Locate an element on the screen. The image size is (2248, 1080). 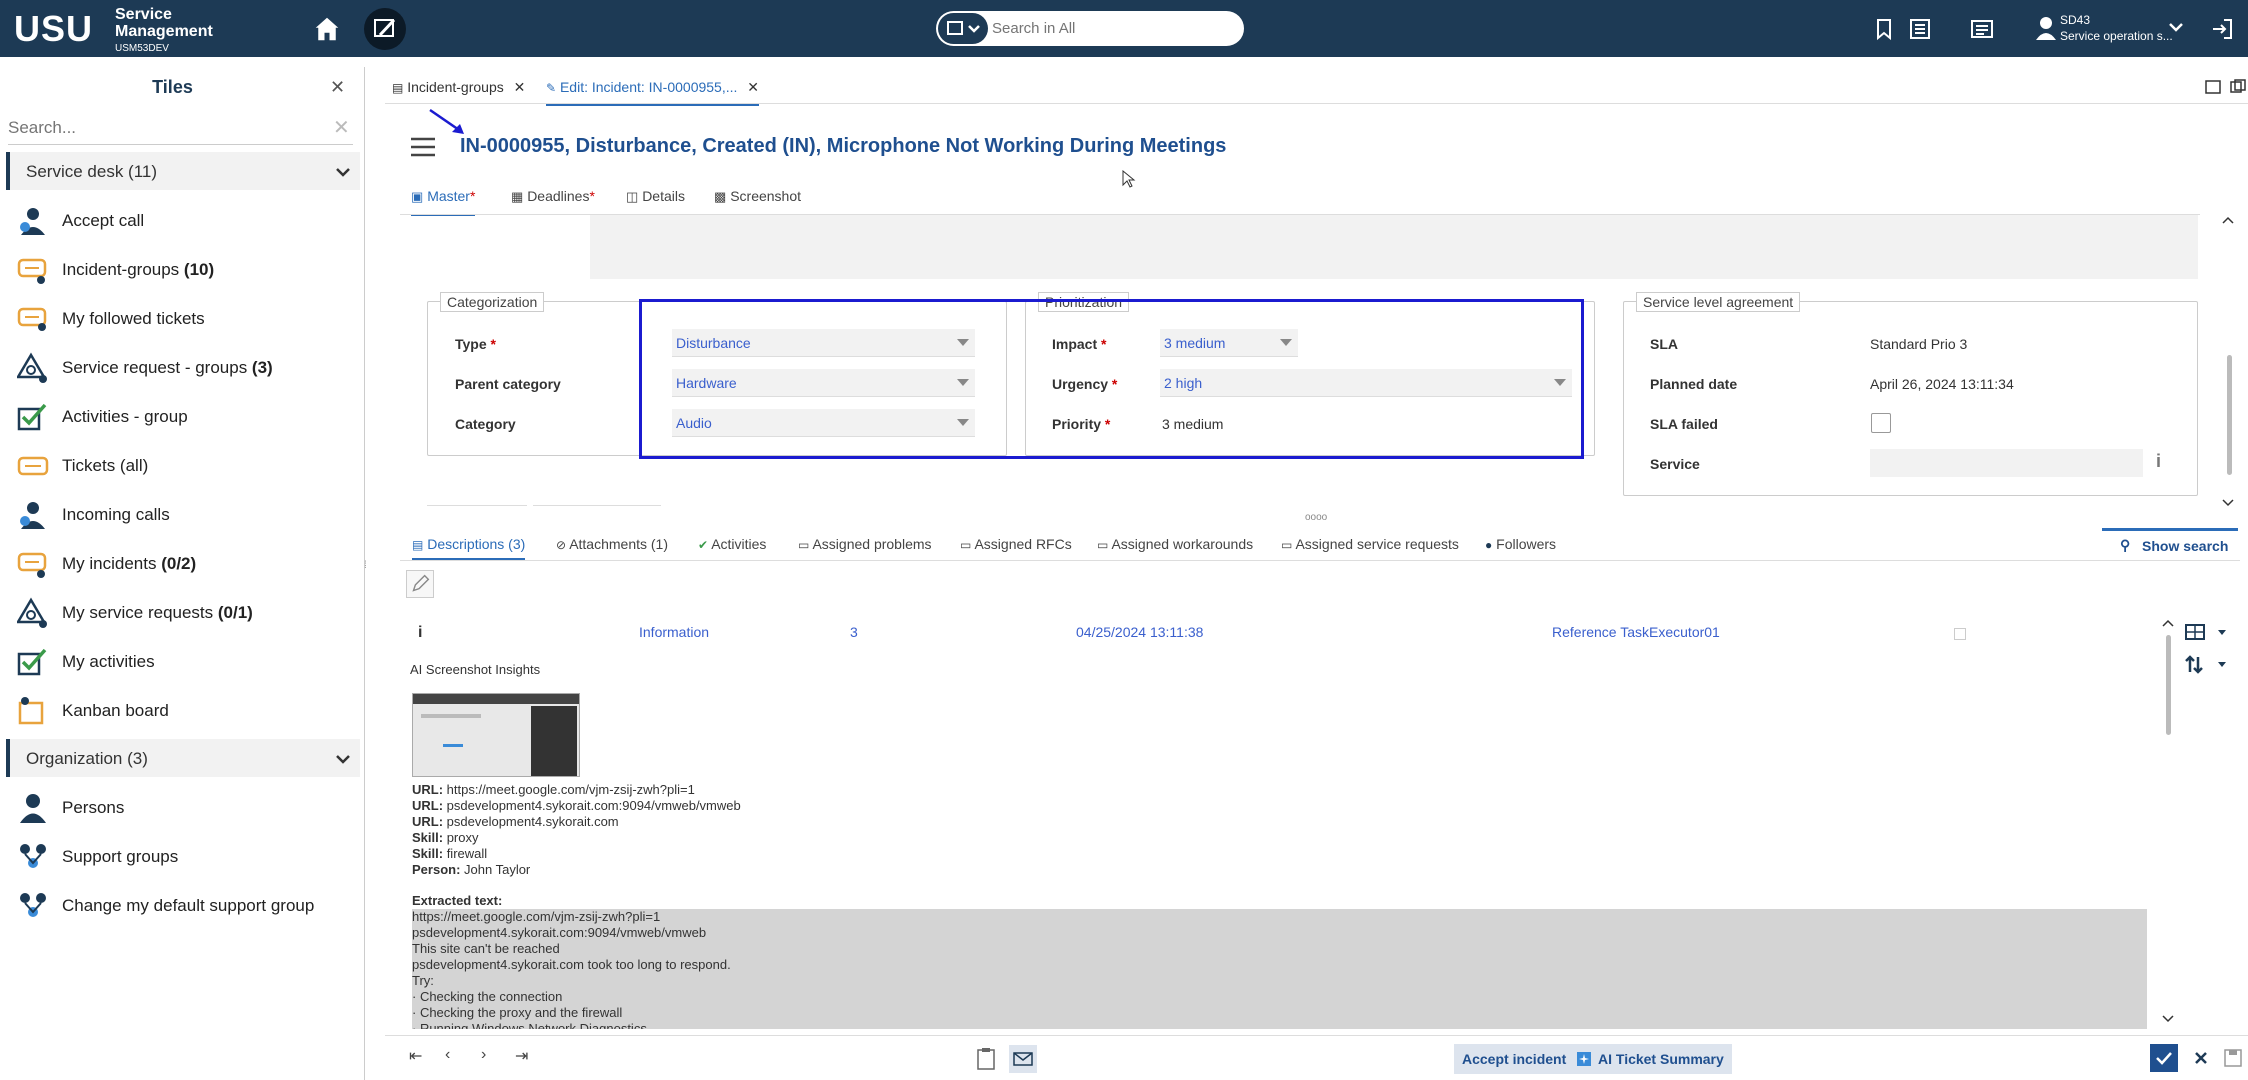
window-icon is located at coordinates (2213, 87).